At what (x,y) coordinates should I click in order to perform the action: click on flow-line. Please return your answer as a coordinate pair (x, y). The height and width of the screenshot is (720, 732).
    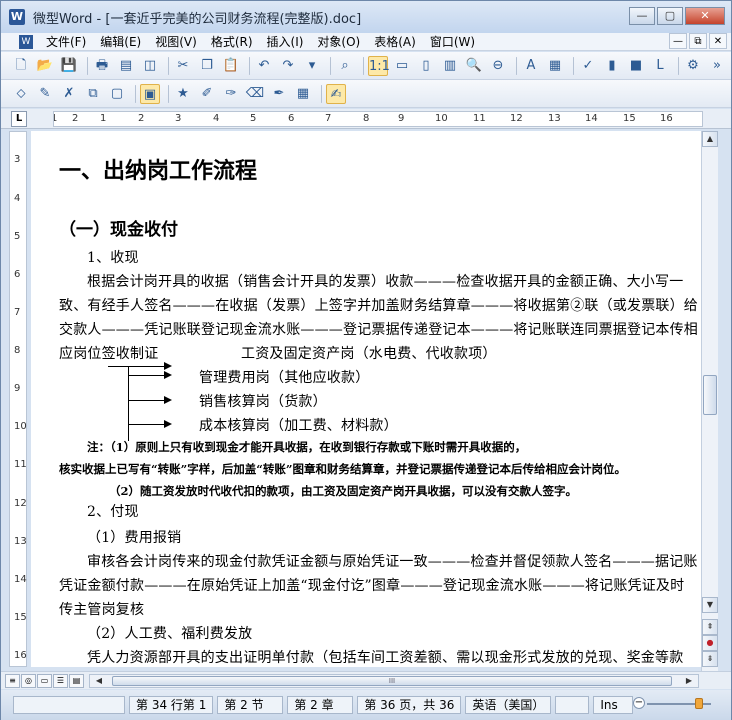
    Looking at the image, I should click on (139, 366).